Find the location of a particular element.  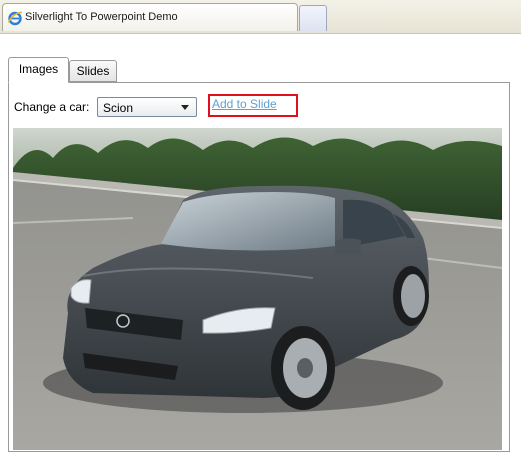

change-car-label: Change a car: is located at coordinates (52, 107).